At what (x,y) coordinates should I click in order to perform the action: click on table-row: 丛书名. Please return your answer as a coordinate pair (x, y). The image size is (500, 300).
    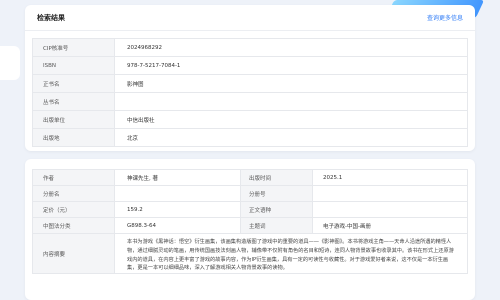
    Looking at the image, I should click on (250, 102).